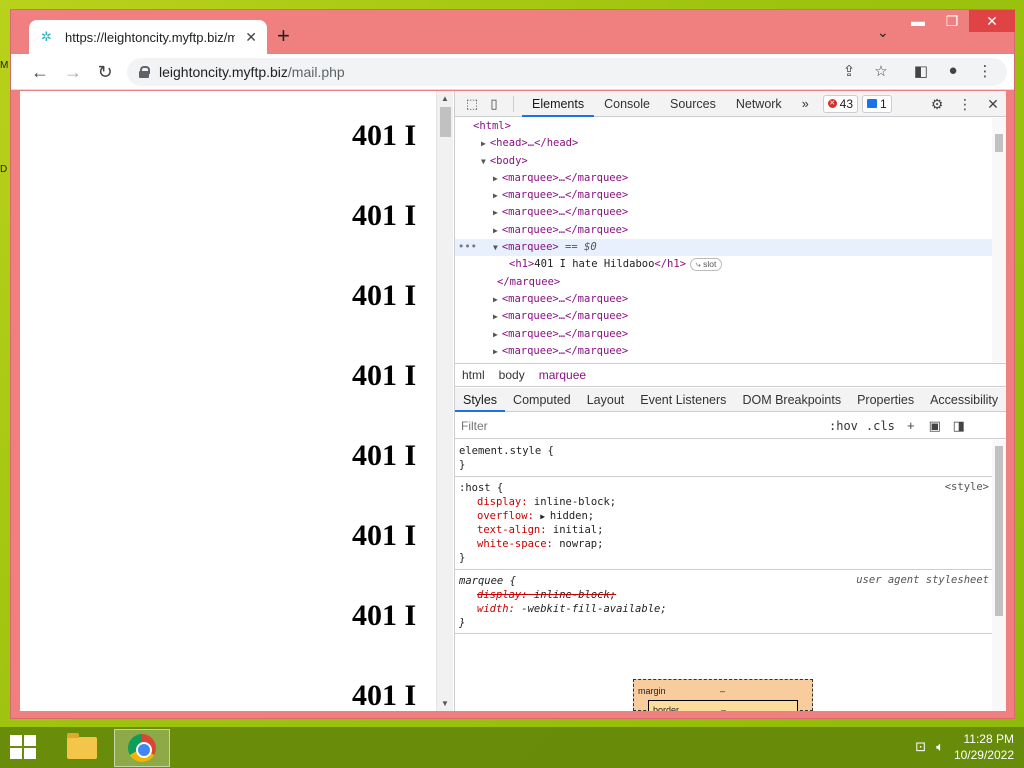 This screenshot has height=768, width=1024. What do you see at coordinates (73, 72) in the screenshot?
I see `forward-arrow-icon: →` at bounding box center [73, 72].